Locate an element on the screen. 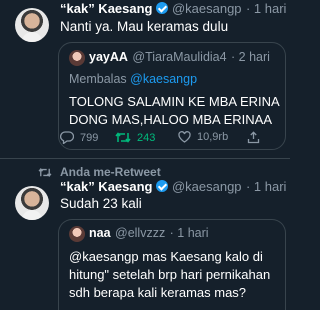  handle: @kaesangp is located at coordinates (207, 8).